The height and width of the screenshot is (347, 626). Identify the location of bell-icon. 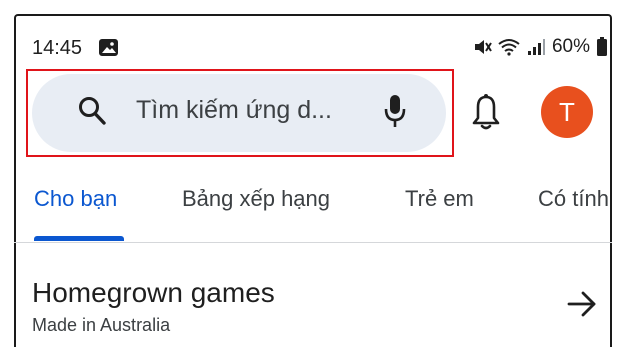
(486, 112).